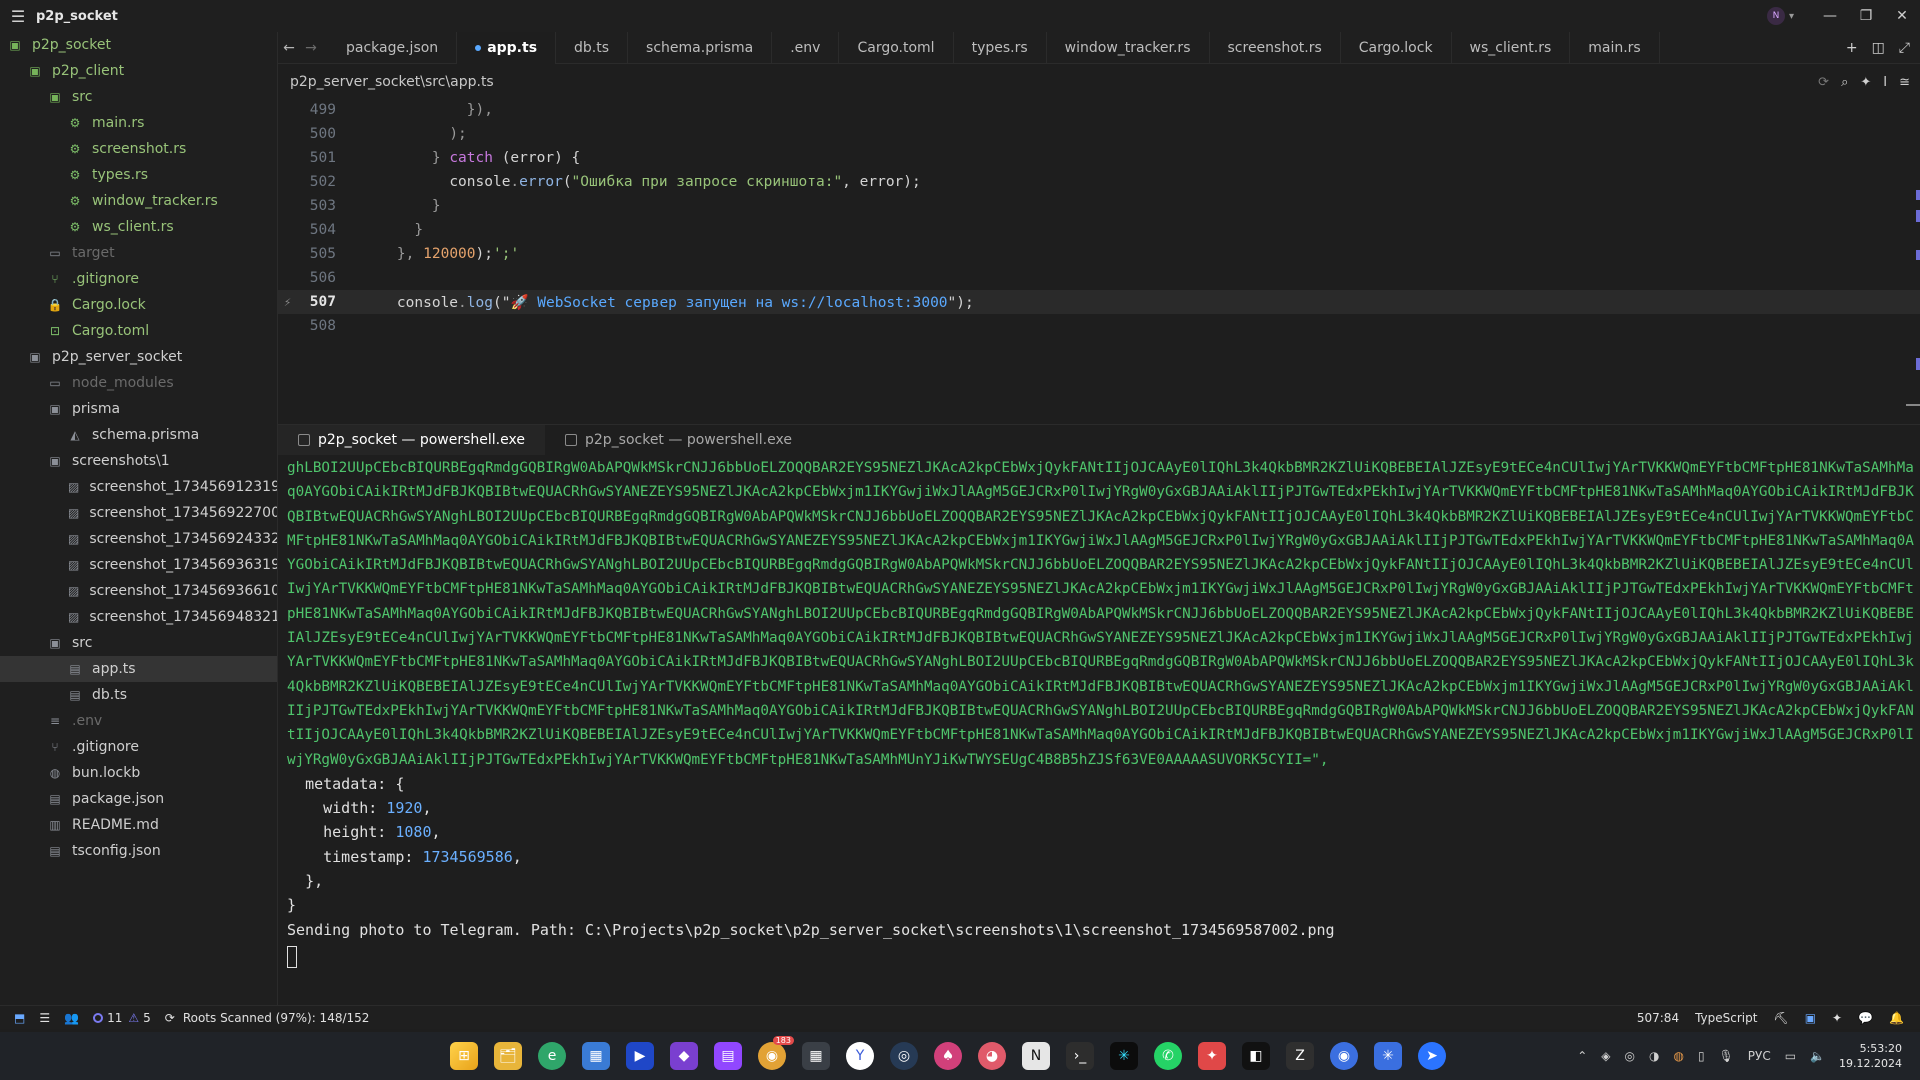  I want to click on whatsapp-icon: ✆, so click(1168, 1056).